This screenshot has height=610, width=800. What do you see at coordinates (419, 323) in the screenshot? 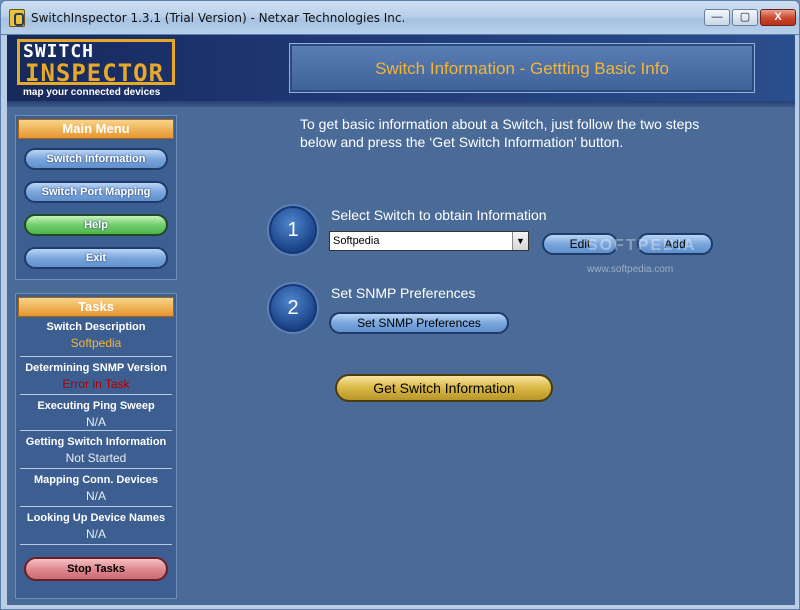
I see `set-snmp-preferences-button: Set SNMP Preferences` at bounding box center [419, 323].